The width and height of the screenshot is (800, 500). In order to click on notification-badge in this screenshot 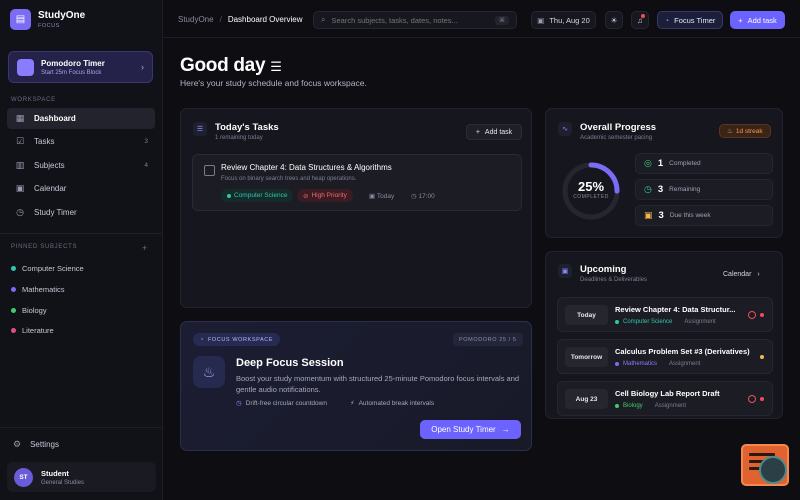, I will do `click(643, 16)`.